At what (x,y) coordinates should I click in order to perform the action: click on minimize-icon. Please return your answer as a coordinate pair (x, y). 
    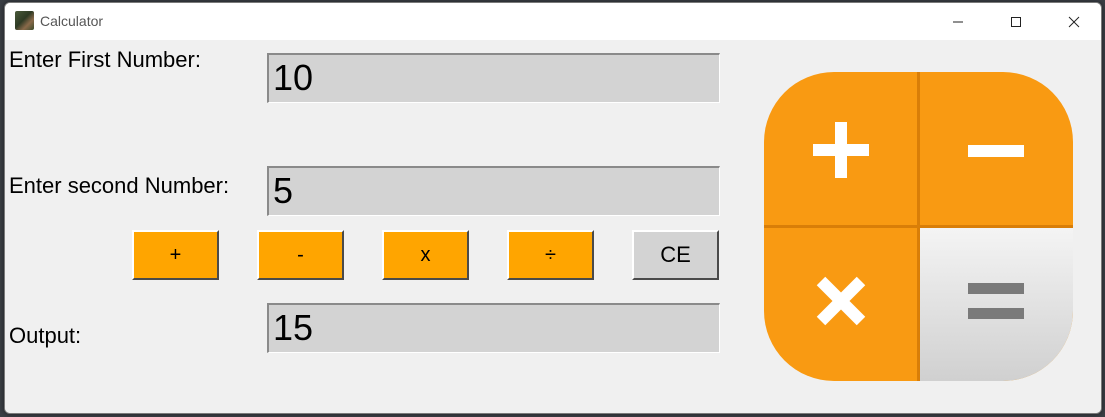
    Looking at the image, I should click on (958, 21).